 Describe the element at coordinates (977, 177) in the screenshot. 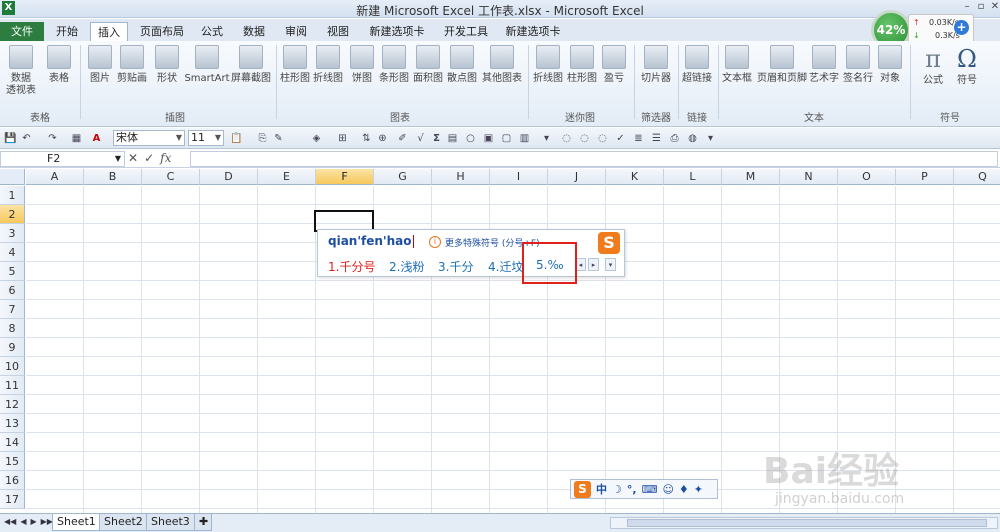

I see `column-header: Q` at that location.